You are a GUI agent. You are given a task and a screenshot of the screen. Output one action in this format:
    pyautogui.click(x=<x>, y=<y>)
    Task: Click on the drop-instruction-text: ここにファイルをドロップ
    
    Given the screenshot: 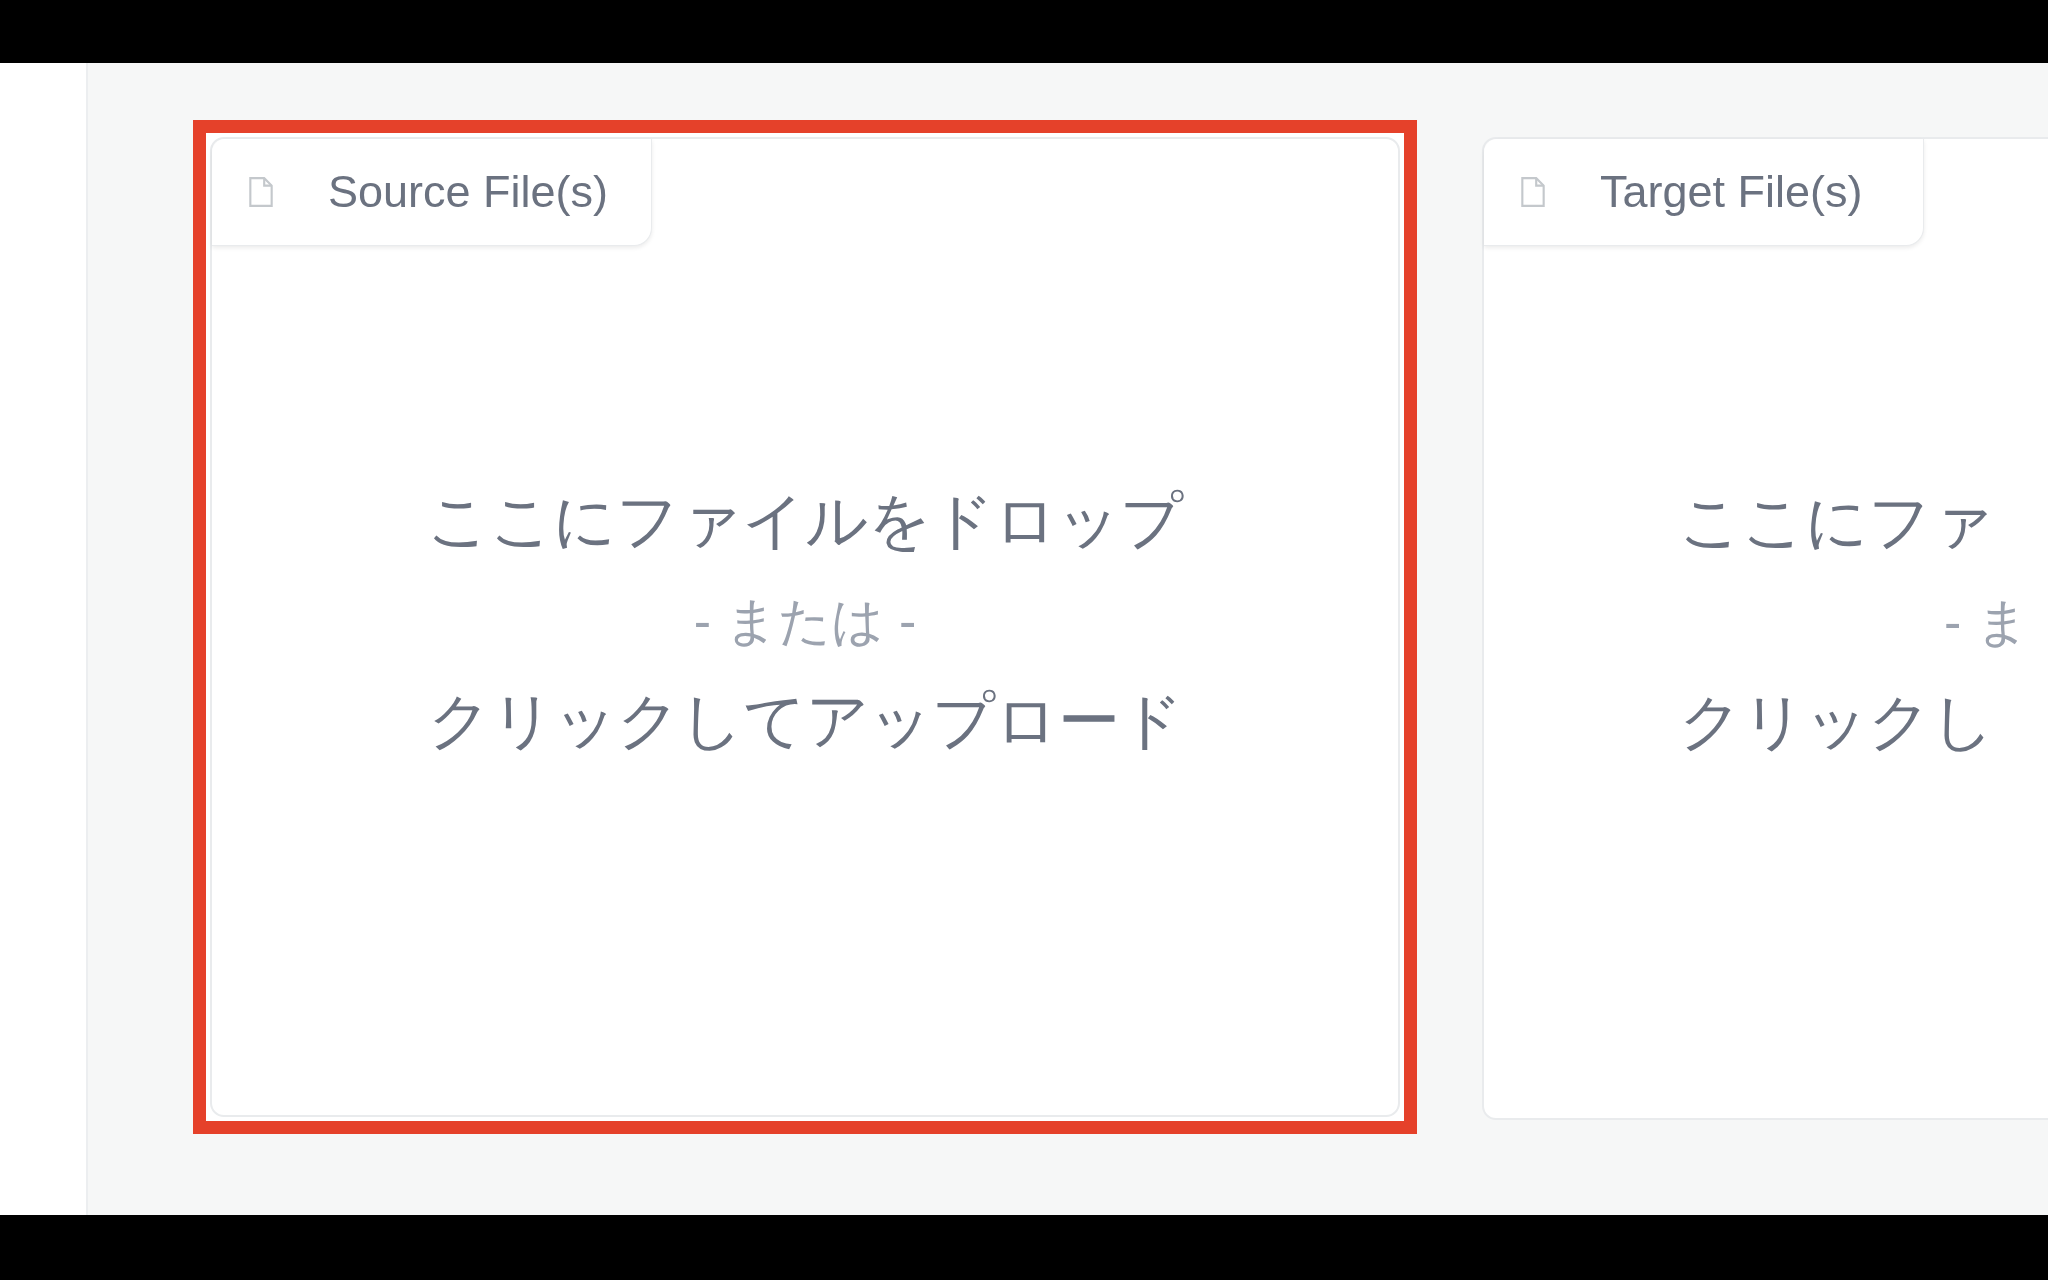 What is the action you would take?
    pyautogui.click(x=805, y=520)
    